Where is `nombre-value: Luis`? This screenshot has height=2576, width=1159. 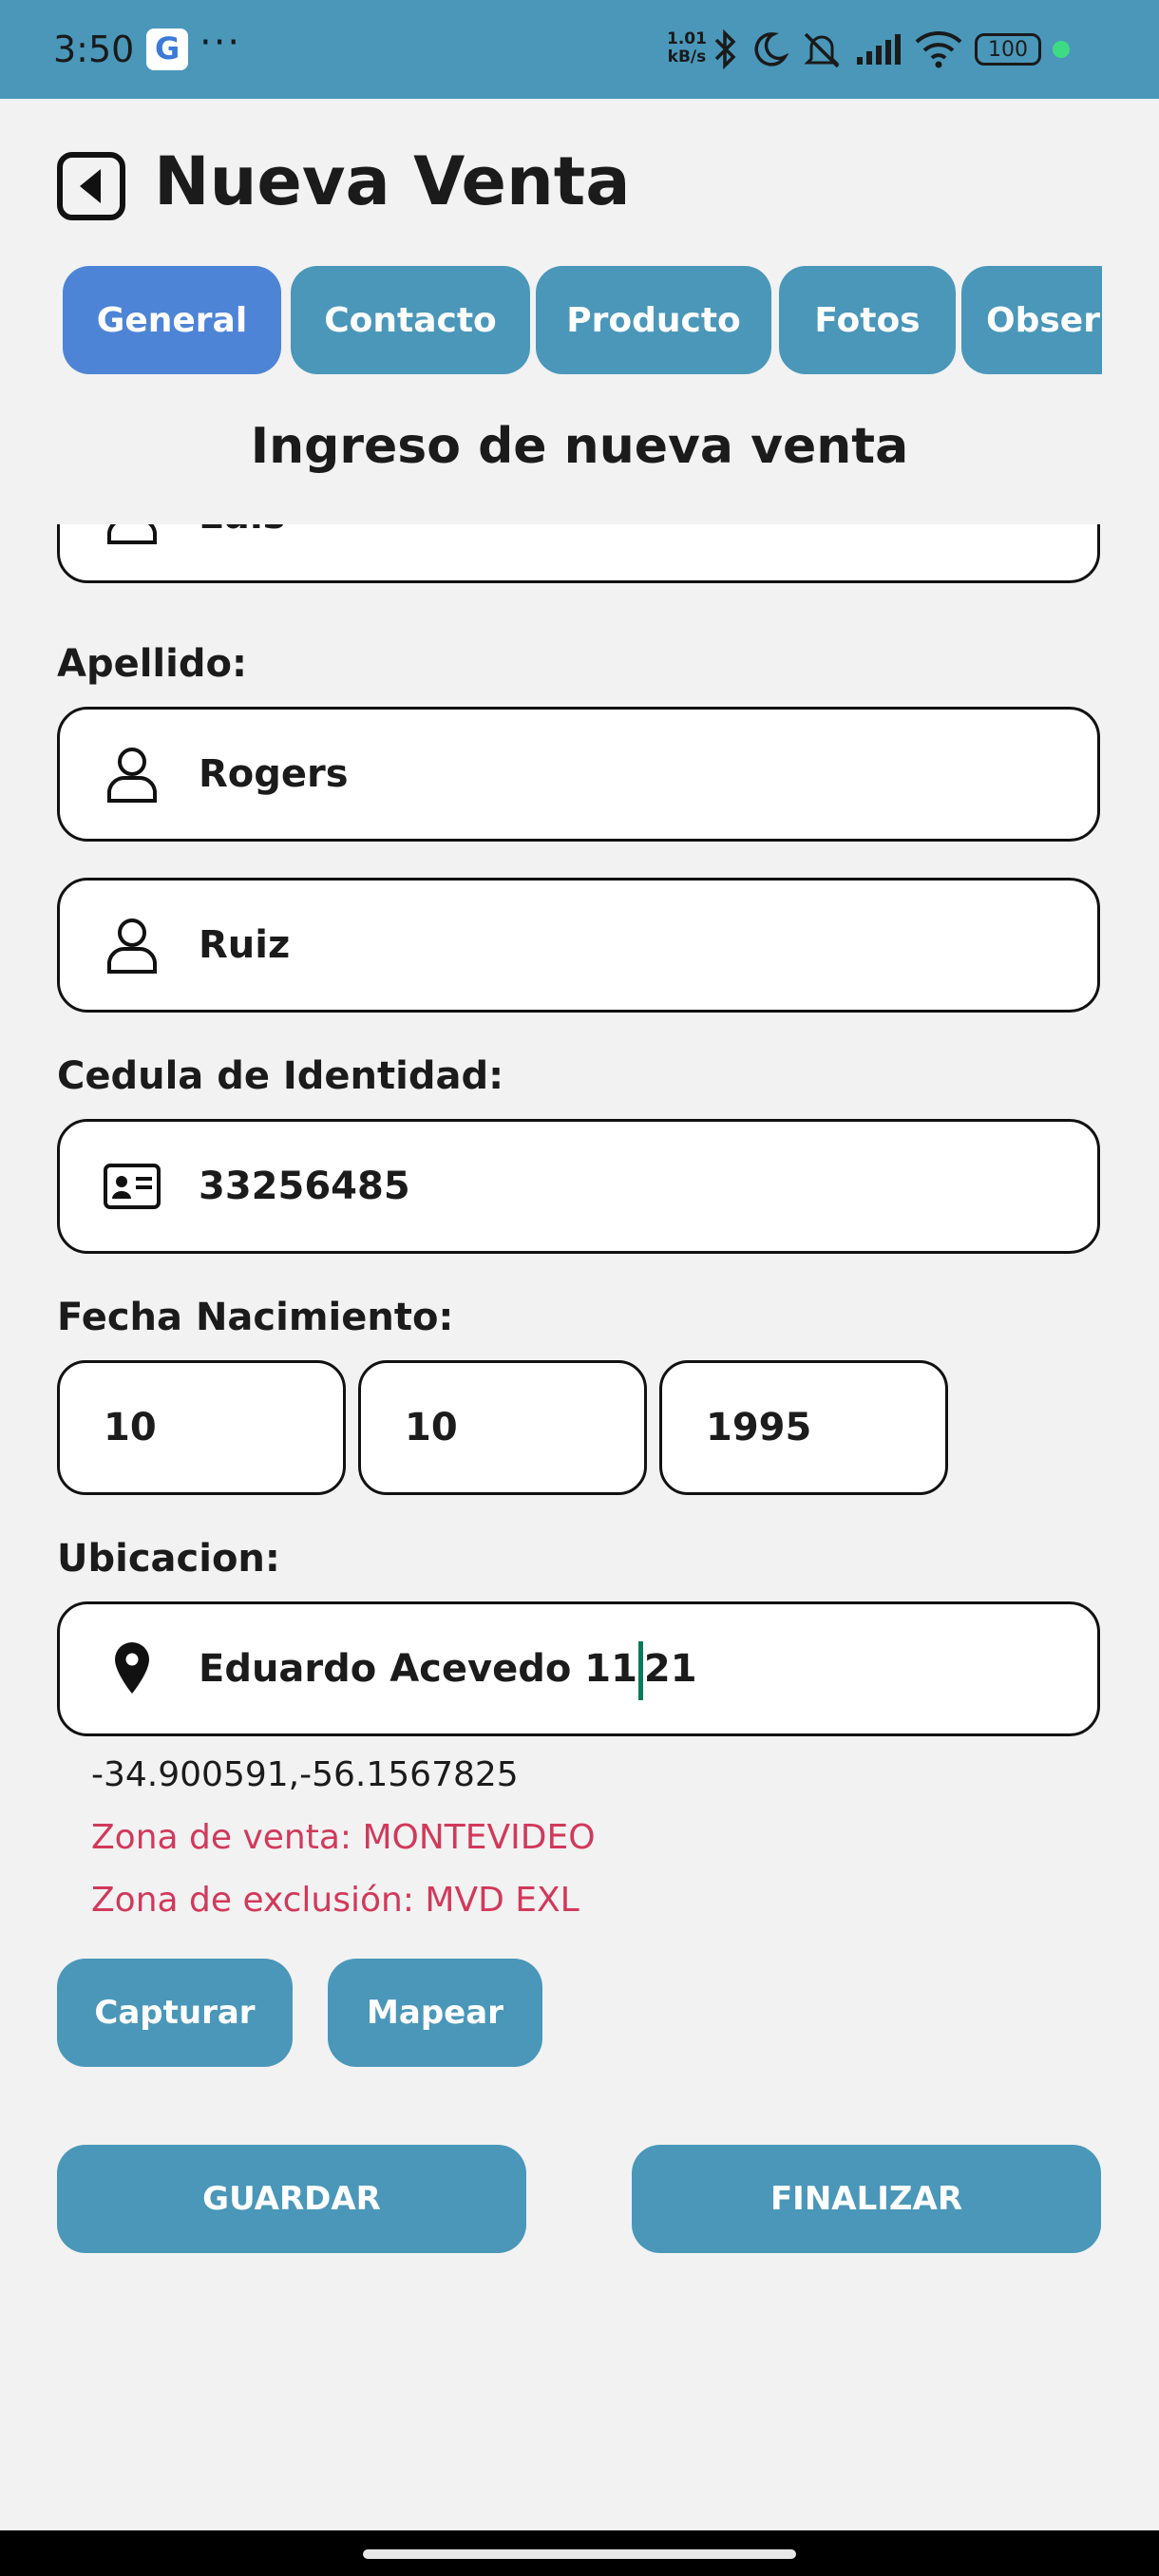
nombre-value: Luis is located at coordinates (242, 552).